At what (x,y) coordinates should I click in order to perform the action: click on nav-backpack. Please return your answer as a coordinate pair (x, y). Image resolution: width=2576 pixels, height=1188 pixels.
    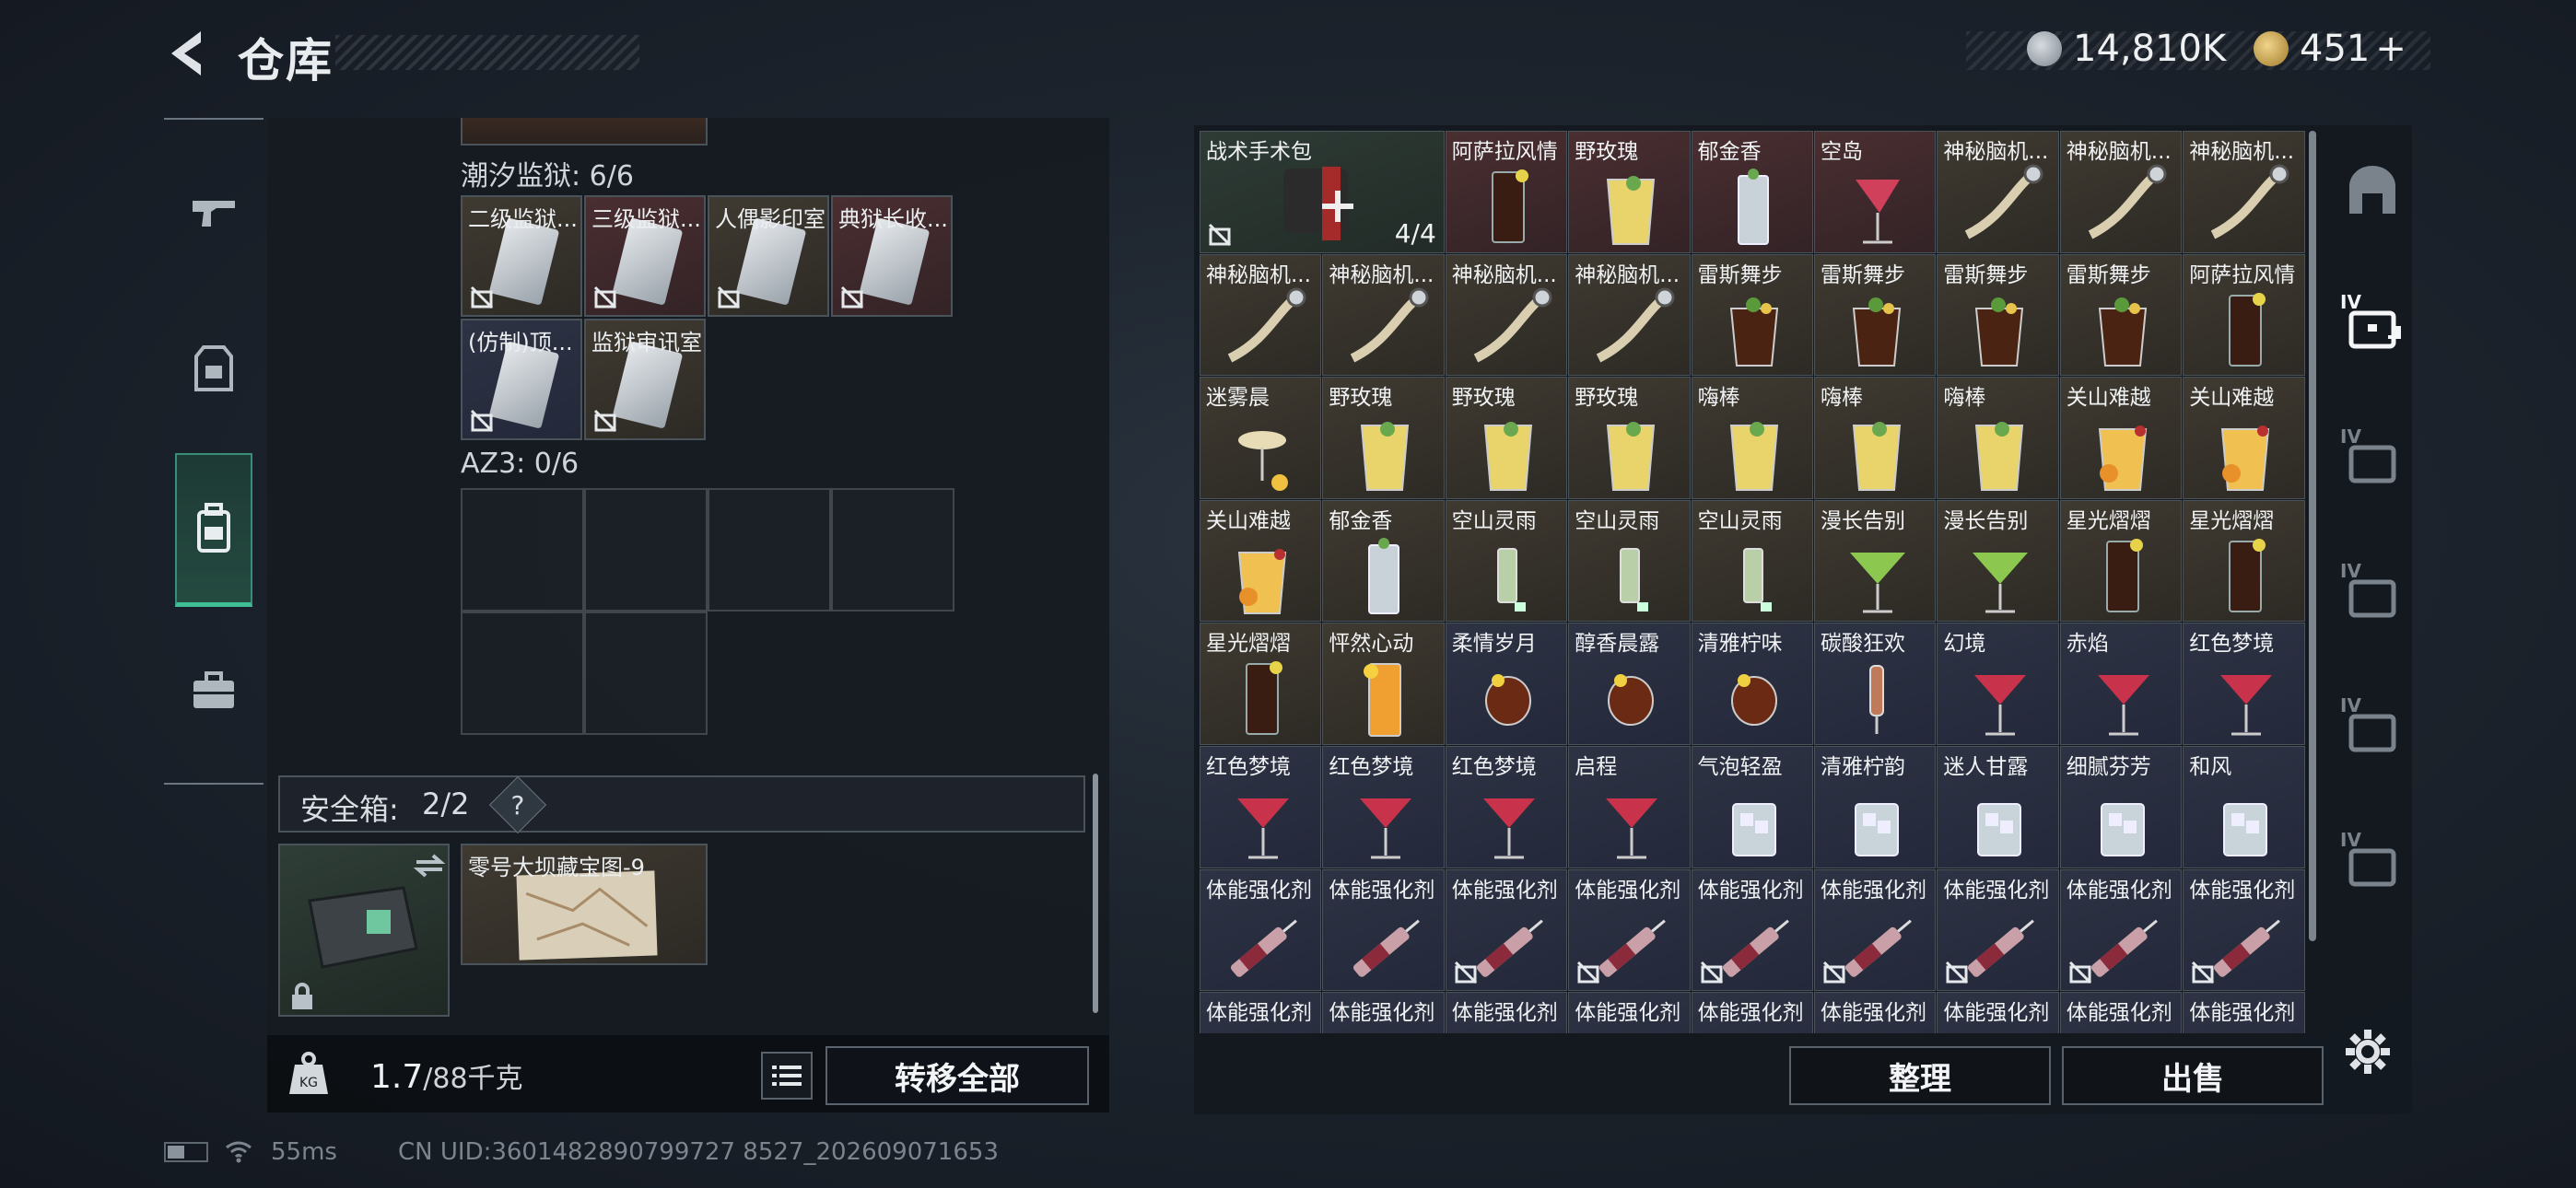
    Looking at the image, I should click on (213, 530).